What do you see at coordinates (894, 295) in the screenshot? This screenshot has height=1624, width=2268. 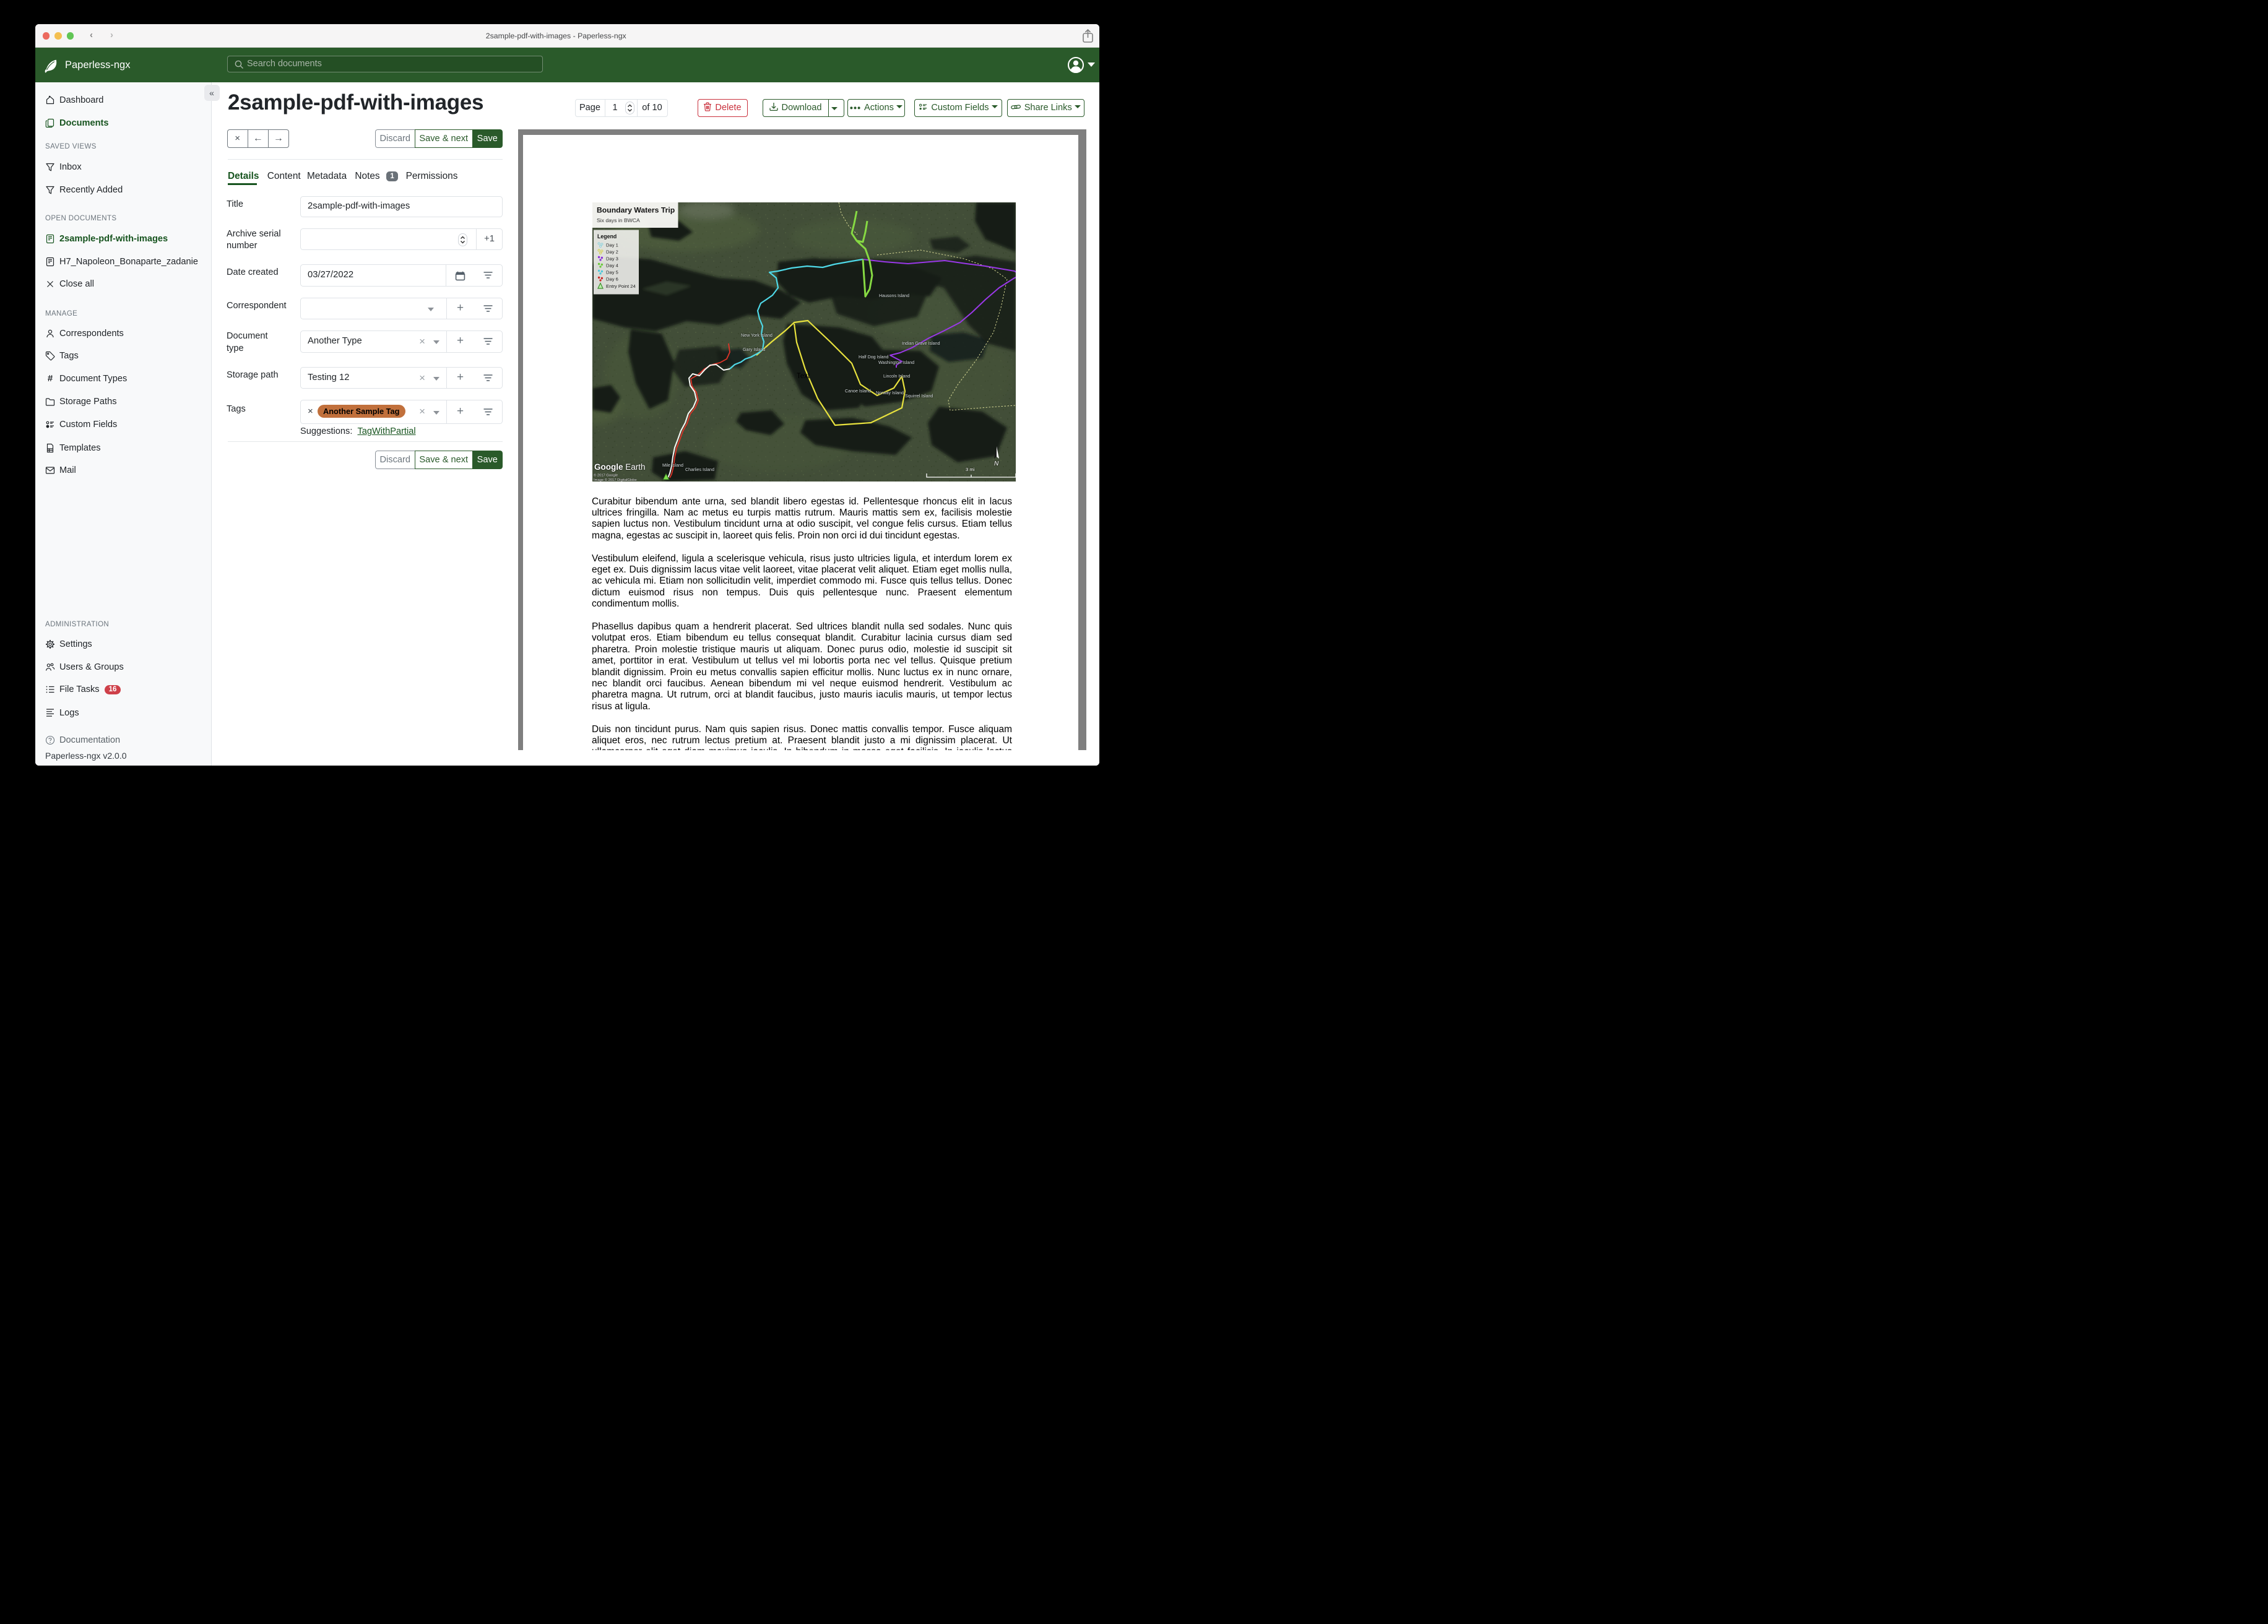 I see `svg-text: Hausons Island` at bounding box center [894, 295].